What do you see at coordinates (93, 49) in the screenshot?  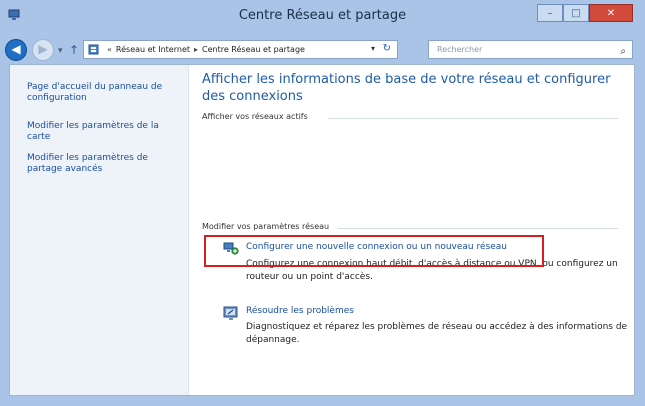 I see `control-panel-icon` at bounding box center [93, 49].